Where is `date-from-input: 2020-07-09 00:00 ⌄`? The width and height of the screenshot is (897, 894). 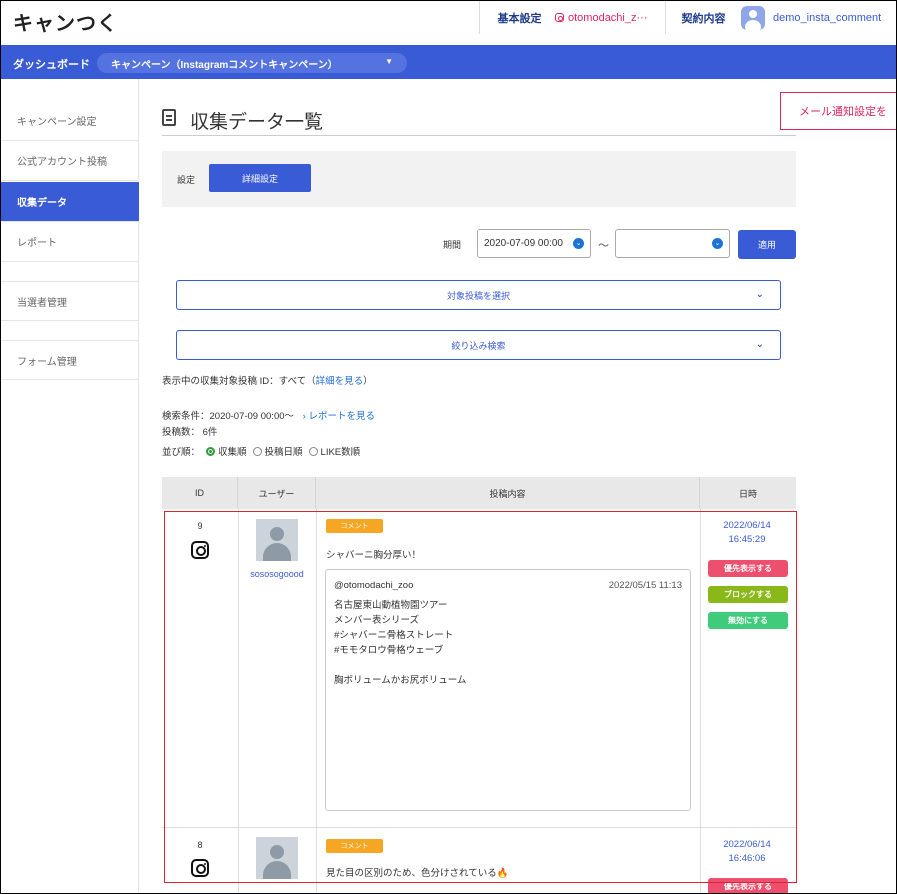 date-from-input: 2020-07-09 00:00 ⌄ is located at coordinates (534, 243).